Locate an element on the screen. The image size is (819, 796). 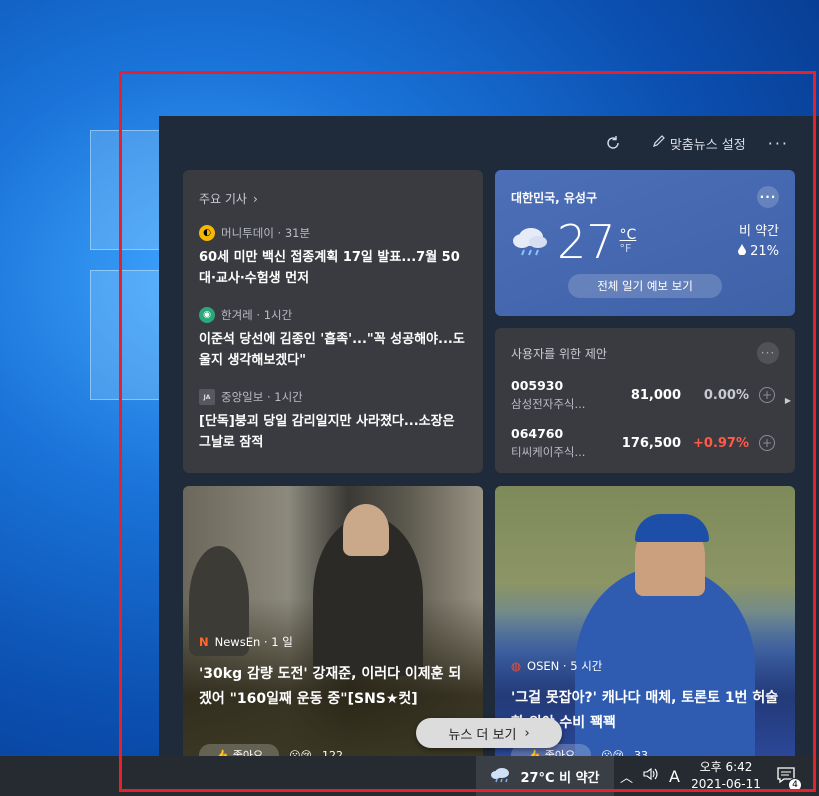
speaker-icon is located at coordinates (651, 776).